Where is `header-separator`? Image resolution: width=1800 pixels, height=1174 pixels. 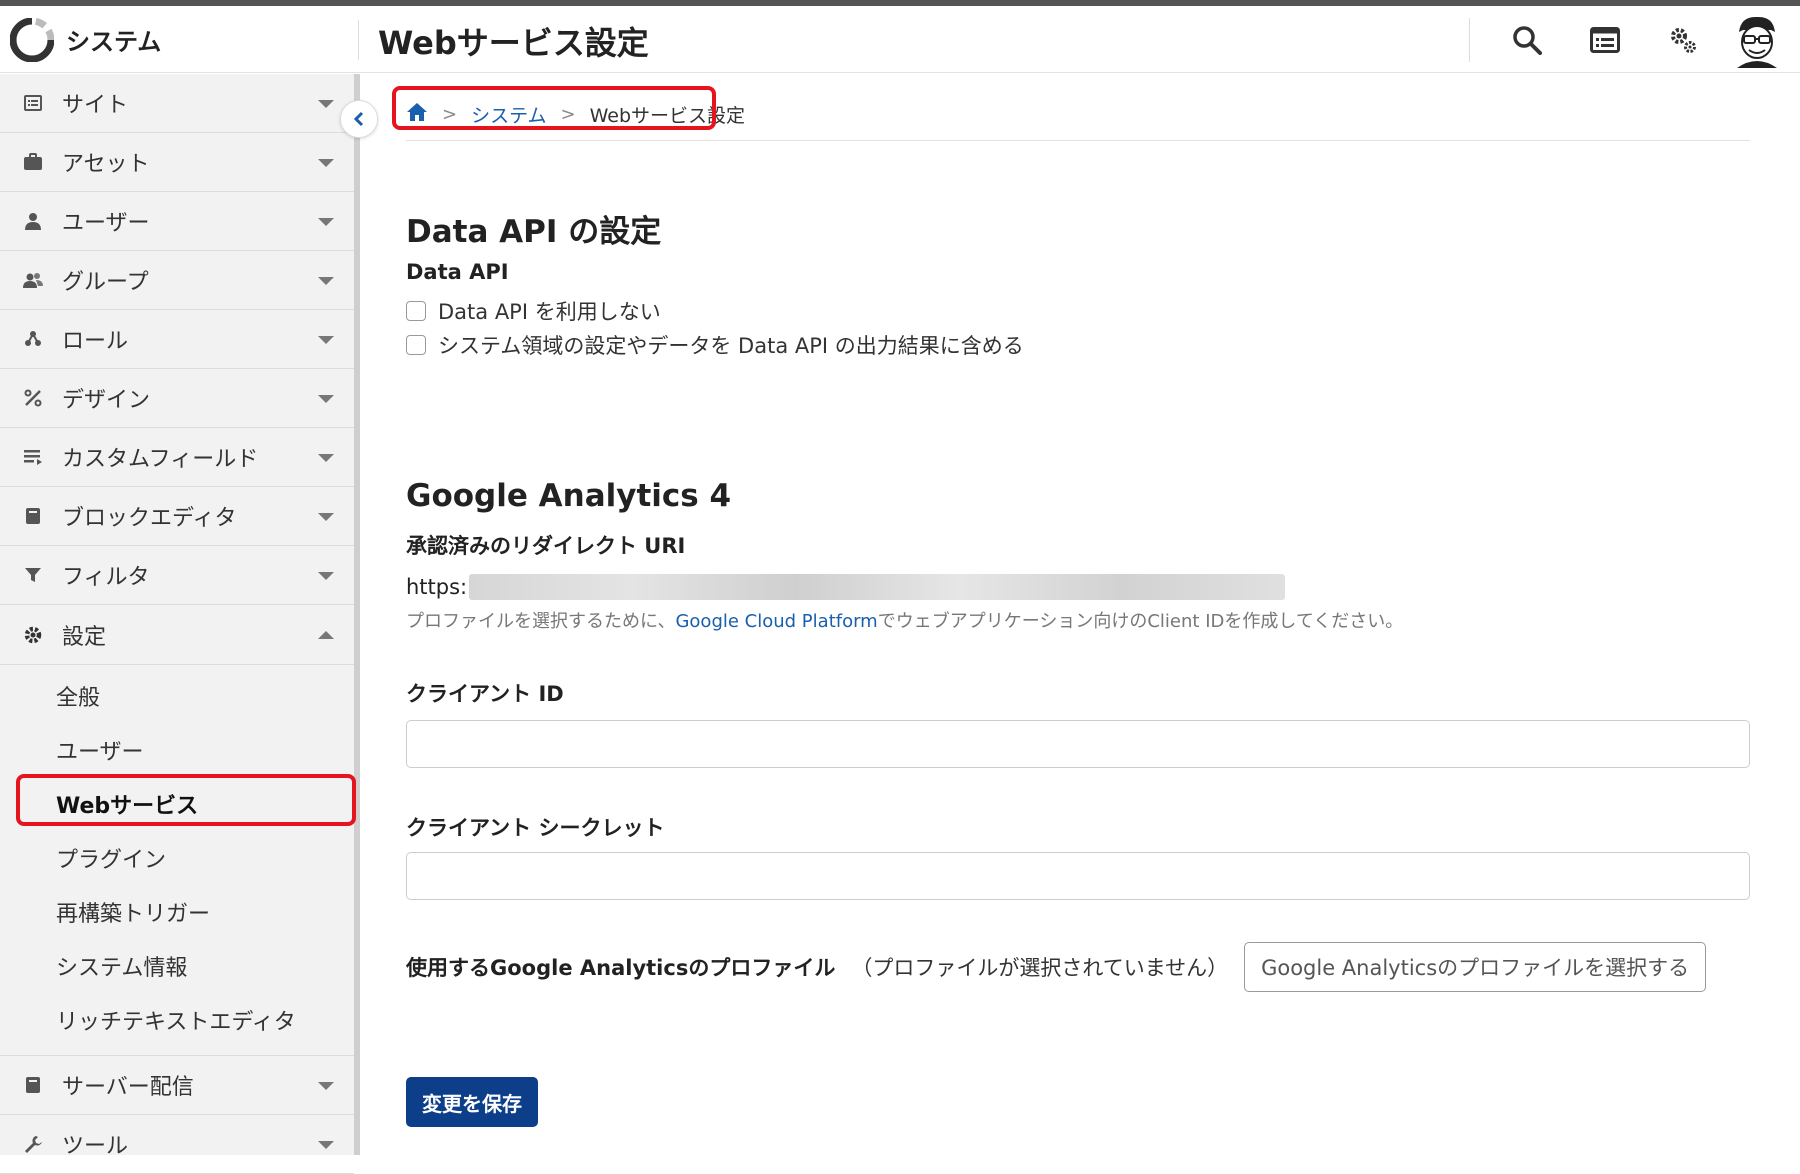
header-separator is located at coordinates (1469, 39).